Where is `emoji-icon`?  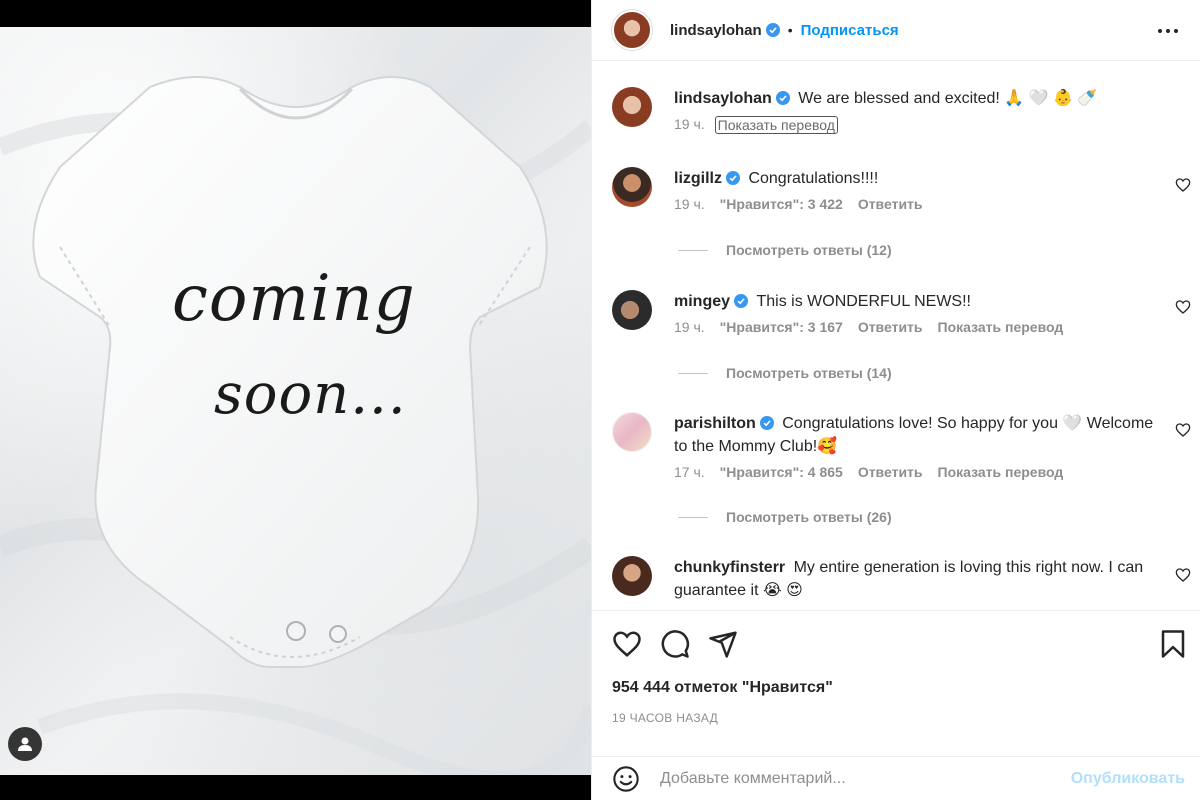 emoji-icon is located at coordinates (626, 779).